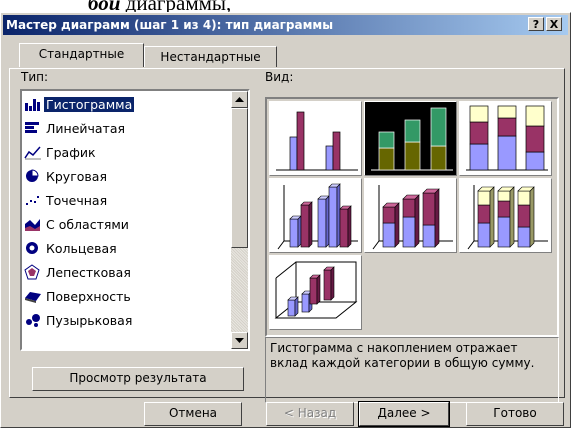 This screenshot has width=571, height=428. Describe the element at coordinates (536, 24) in the screenshot. I see `help-button: ?` at that location.